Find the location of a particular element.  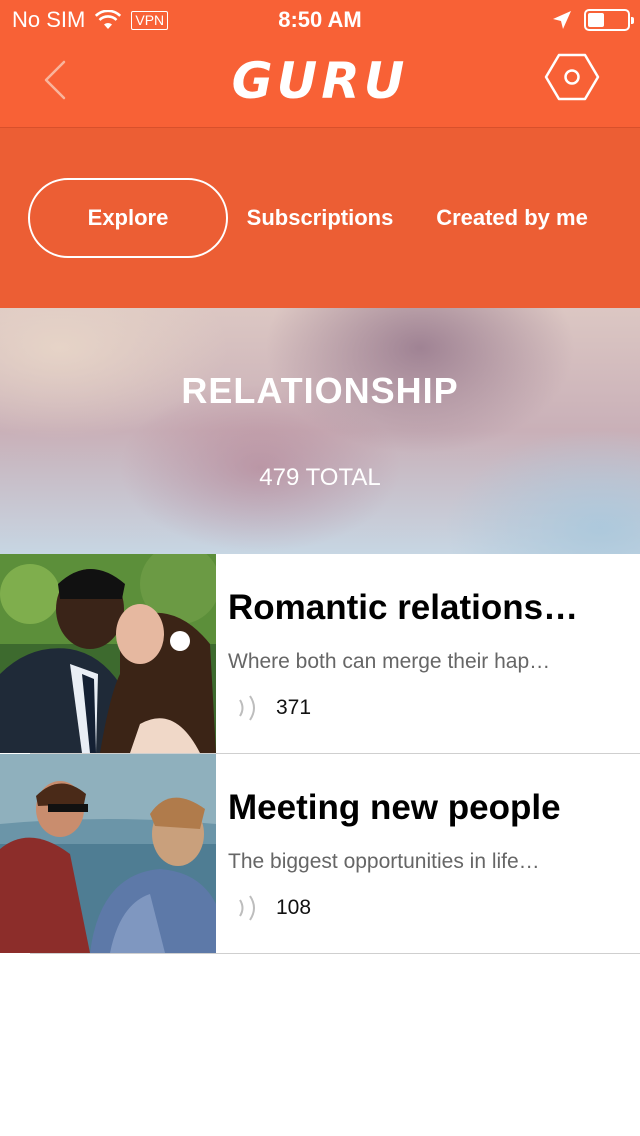

topic-count: 371 is located at coordinates (294, 707).